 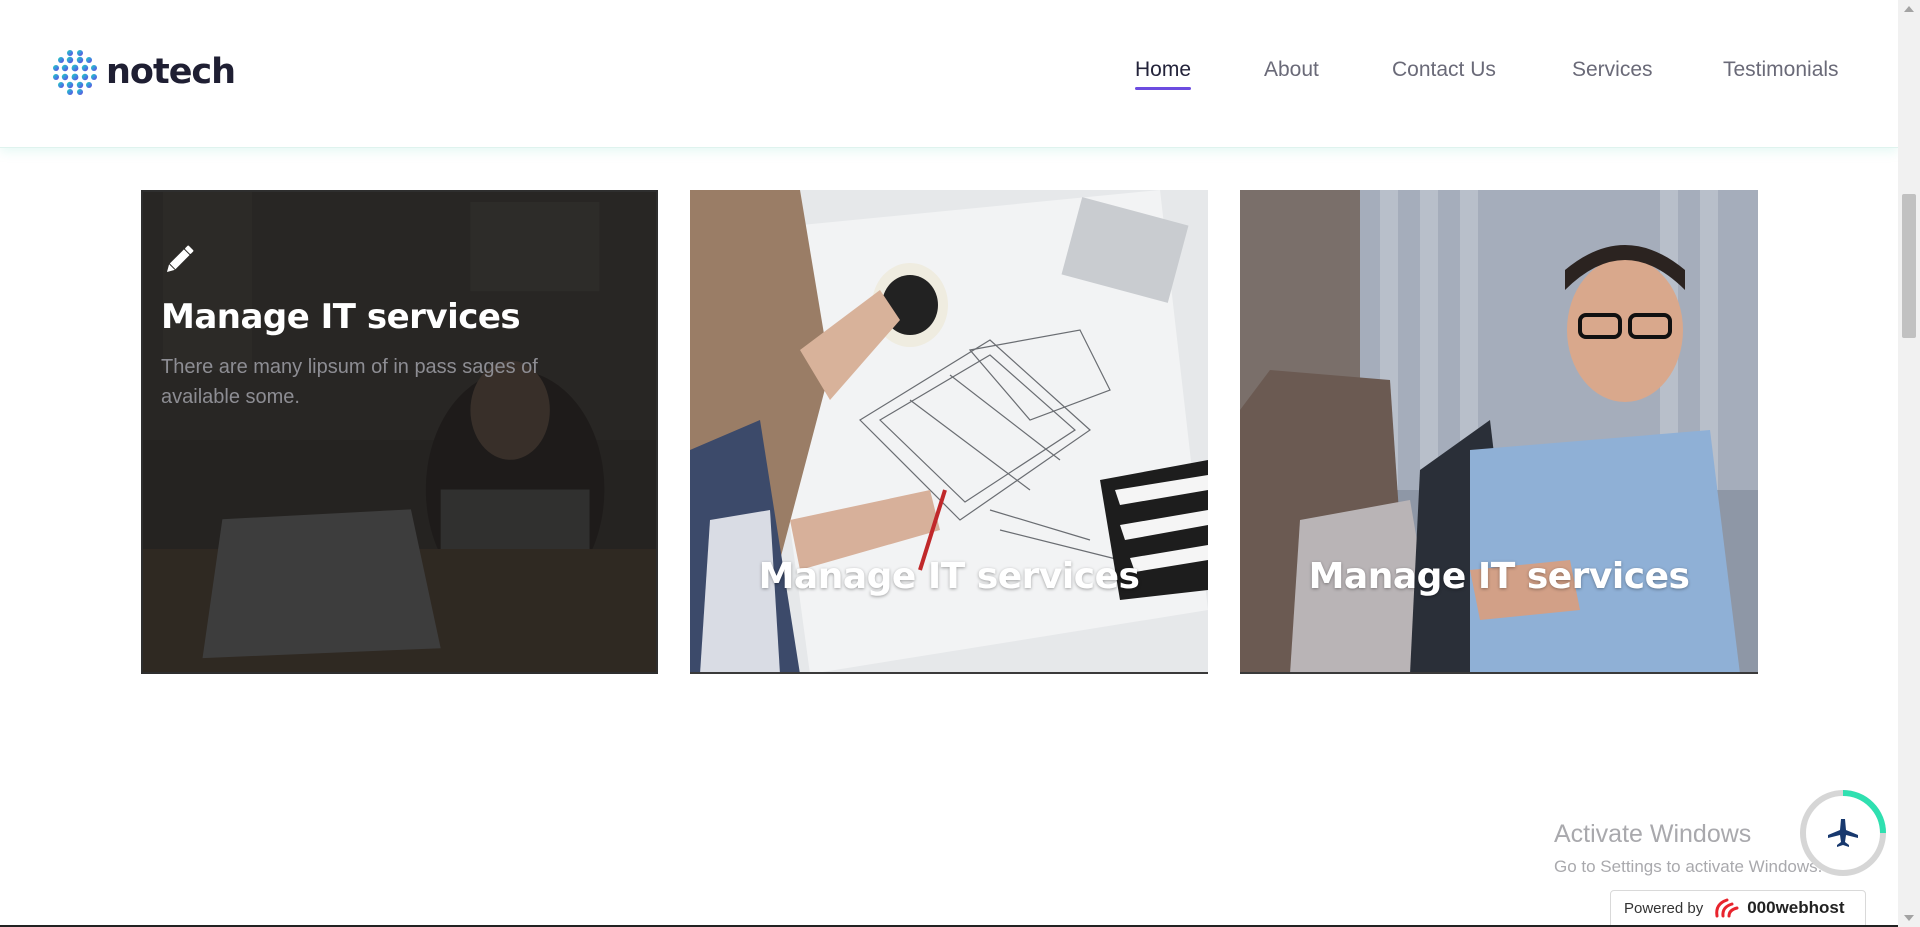 What do you see at coordinates (1653, 834) in the screenshot?
I see `watermark-title: Activate Windows` at bounding box center [1653, 834].